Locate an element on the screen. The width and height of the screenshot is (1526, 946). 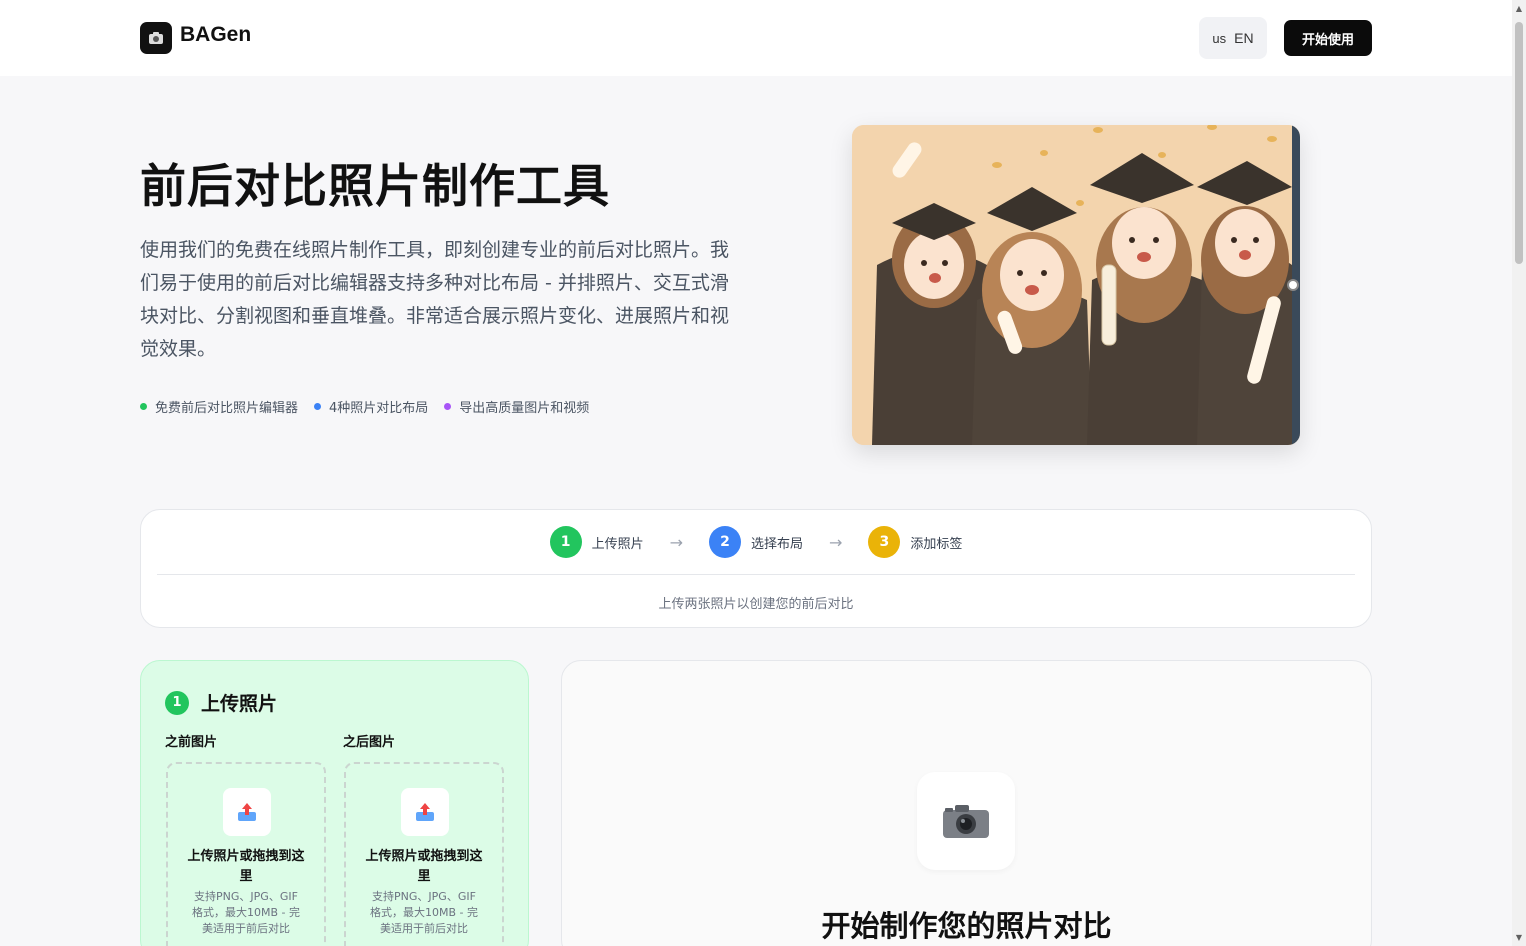
hero-comparison-image is located at coordinates (1076, 285).